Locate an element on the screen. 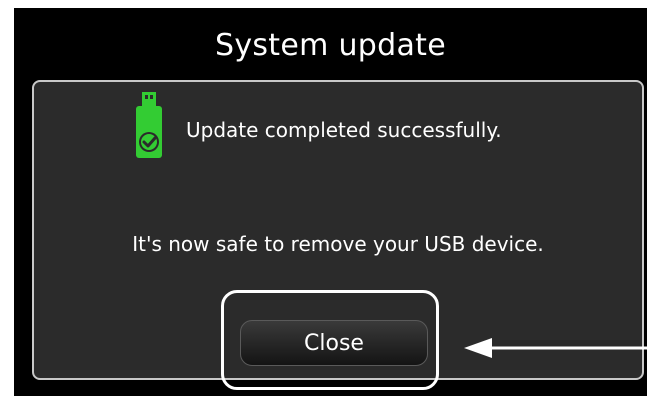 Image resolution: width=647 pixels, height=396 pixels. close-button: Close is located at coordinates (334, 343).